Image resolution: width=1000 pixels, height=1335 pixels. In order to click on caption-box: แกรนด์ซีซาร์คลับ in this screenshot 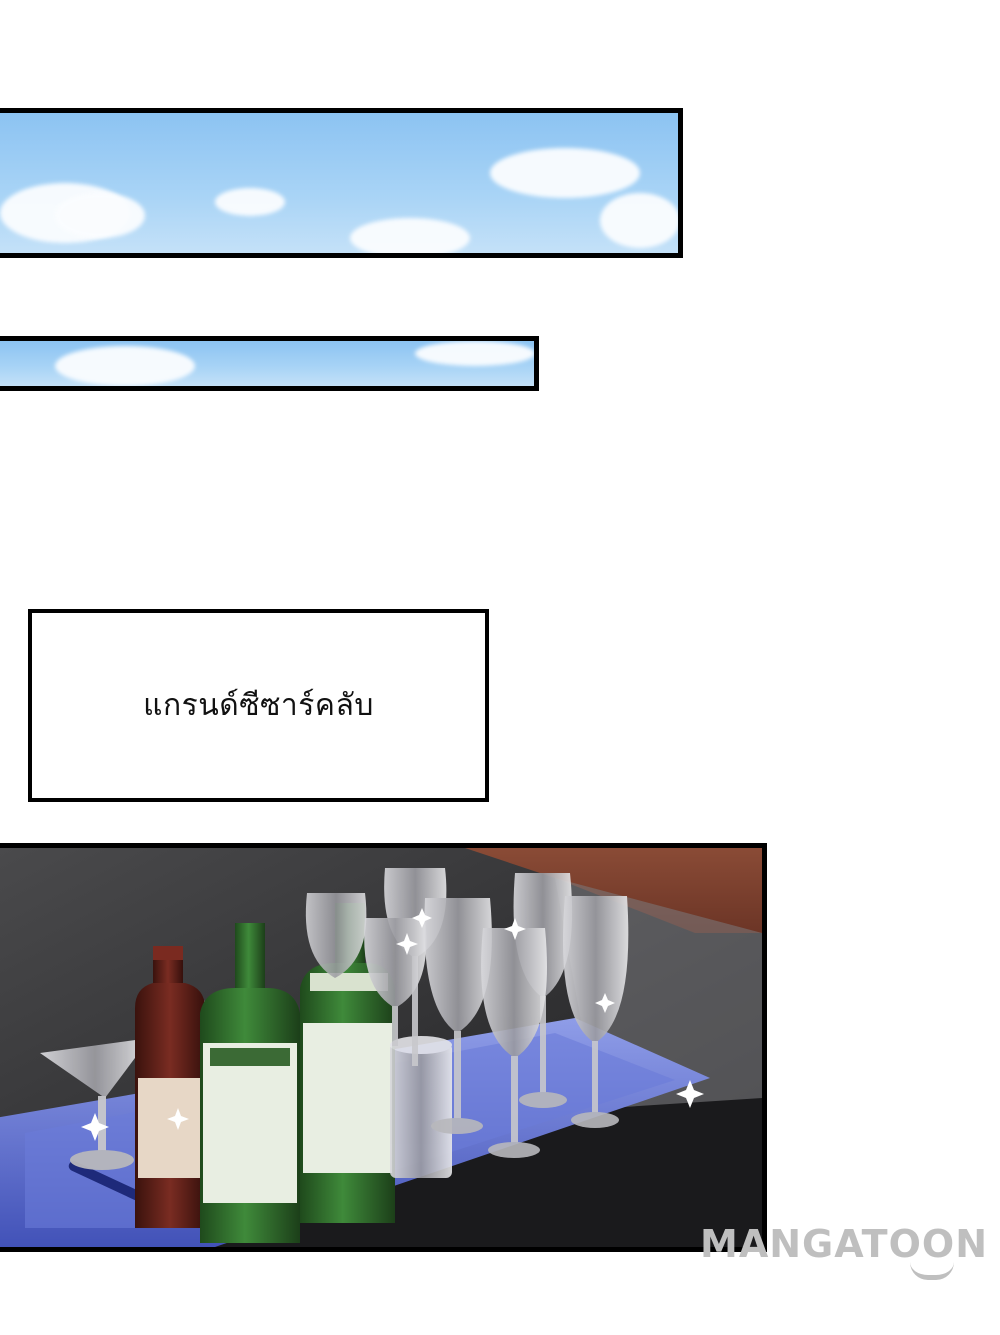, I will do `click(258, 705)`.